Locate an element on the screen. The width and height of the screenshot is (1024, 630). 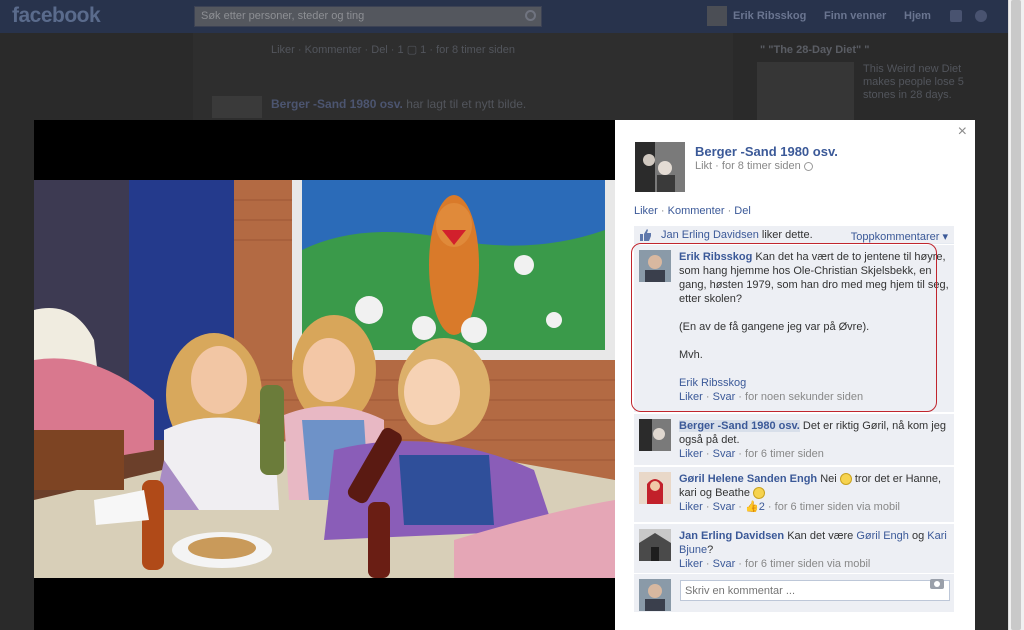
friend-requests-icon is located at coordinates (956, 16).